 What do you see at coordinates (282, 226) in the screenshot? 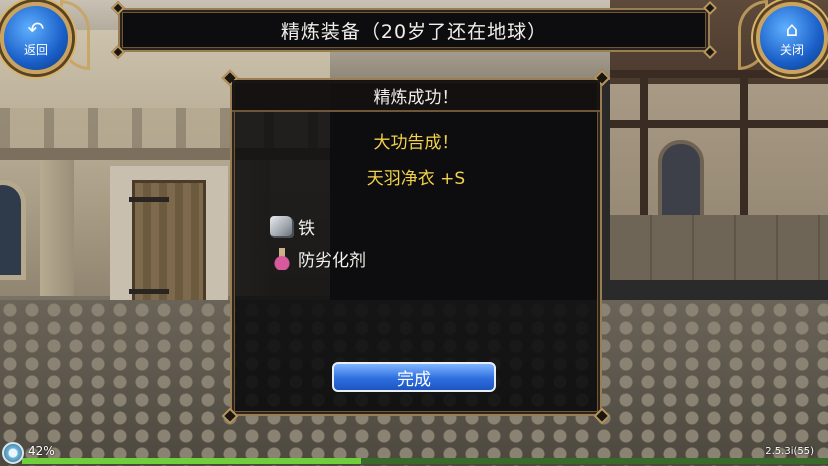
I see `iron-ore-icon` at bounding box center [282, 226].